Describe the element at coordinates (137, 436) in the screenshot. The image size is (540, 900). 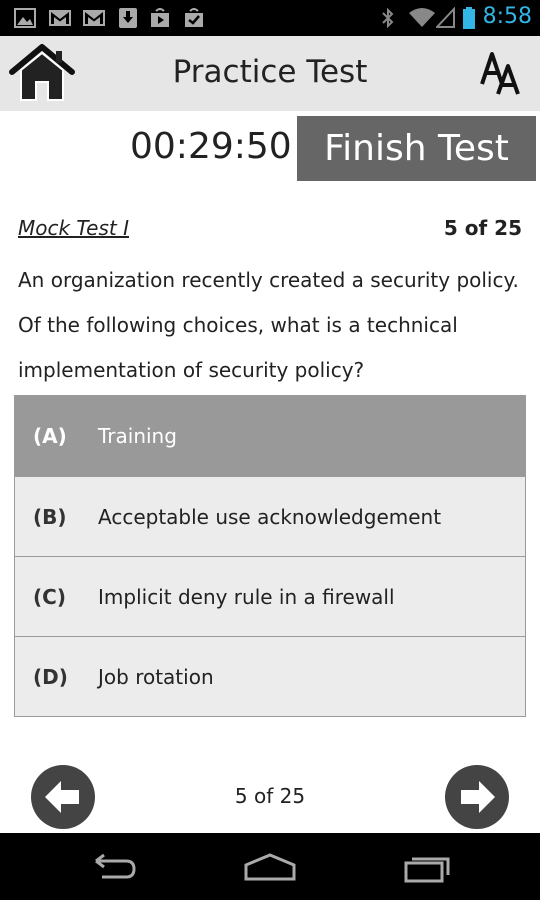
I see `option-text: Training` at that location.